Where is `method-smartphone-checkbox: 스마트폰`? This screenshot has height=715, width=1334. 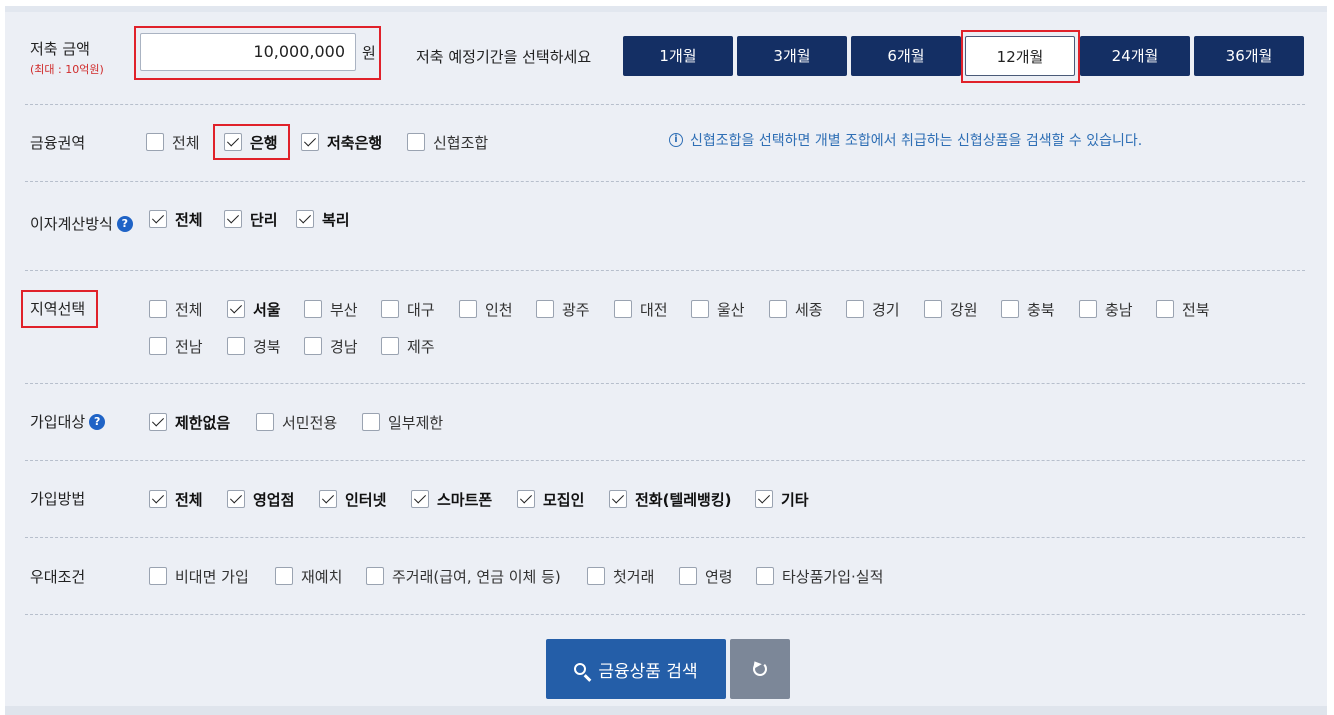 method-smartphone-checkbox: 스마트폰 is located at coordinates (451, 499).